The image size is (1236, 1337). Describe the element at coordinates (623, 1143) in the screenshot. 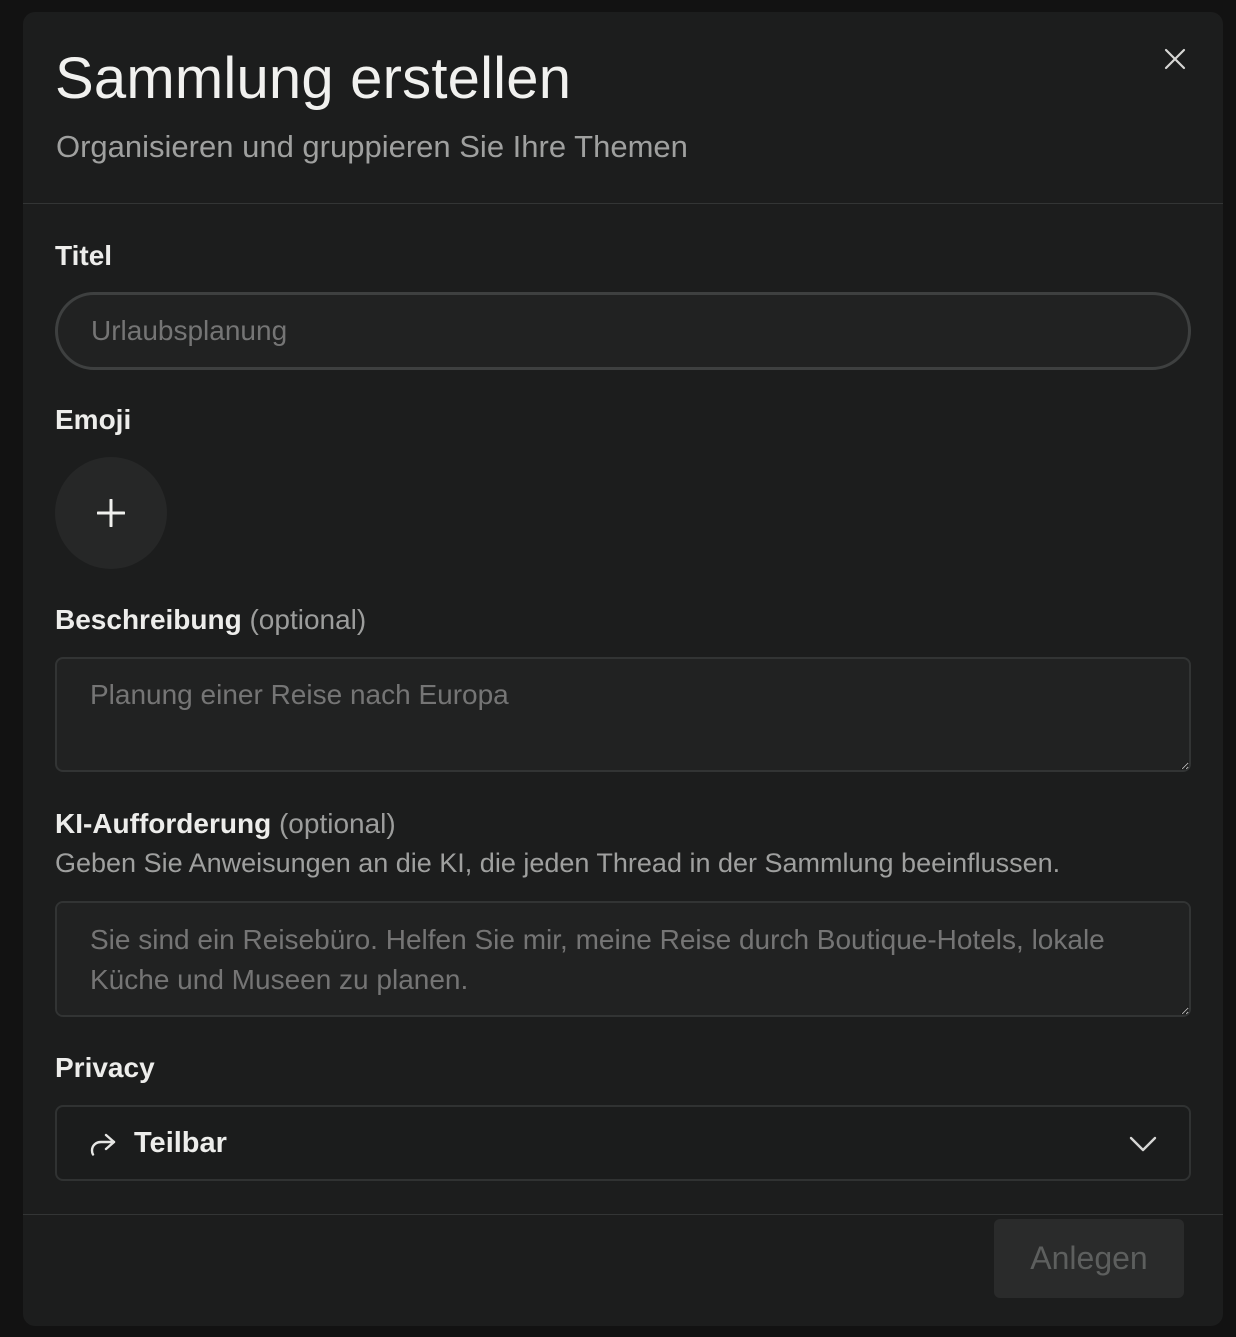

I see `privacy-select: Teilbar` at that location.